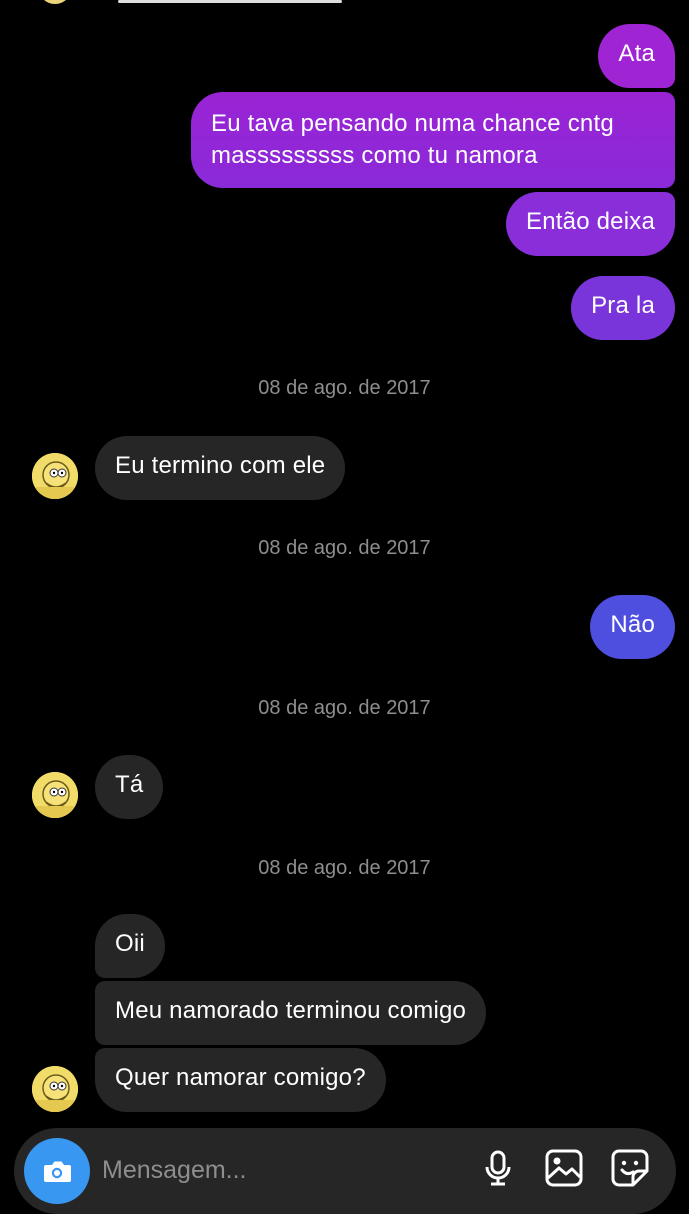 Image resolution: width=689 pixels, height=1214 pixels. I want to click on camera-icon, so click(57, 1171).